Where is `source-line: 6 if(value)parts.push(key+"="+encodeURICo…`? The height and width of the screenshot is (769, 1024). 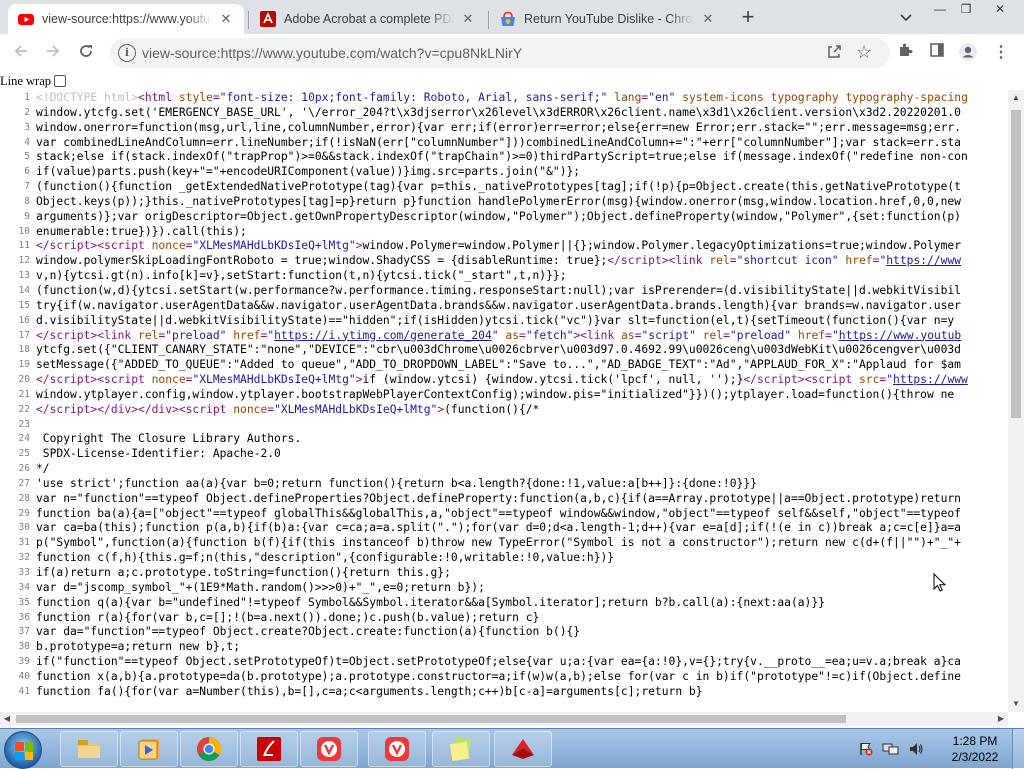 source-line: 6 if(value)parts.push(key+"="+encodeURICo… is located at coordinates (504, 172).